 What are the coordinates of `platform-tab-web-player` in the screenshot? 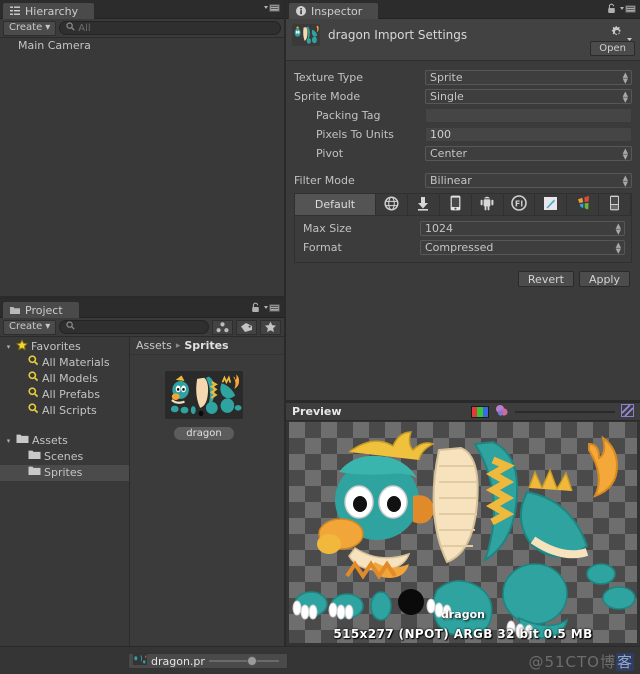 It's located at (392, 204).